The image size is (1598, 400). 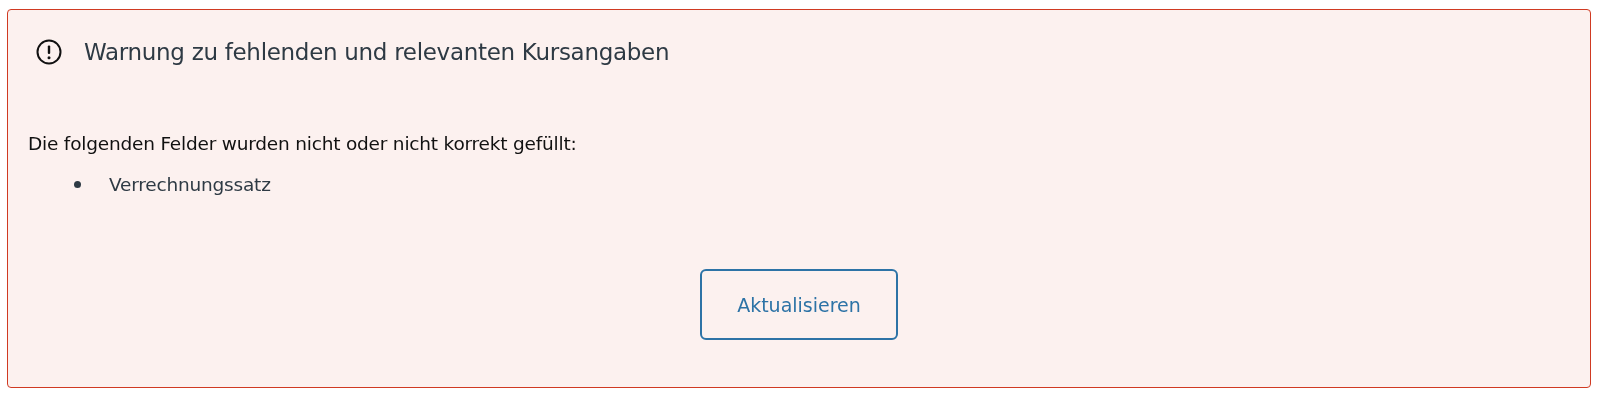 I want to click on field-name: Verrechnungssatz, so click(x=190, y=184).